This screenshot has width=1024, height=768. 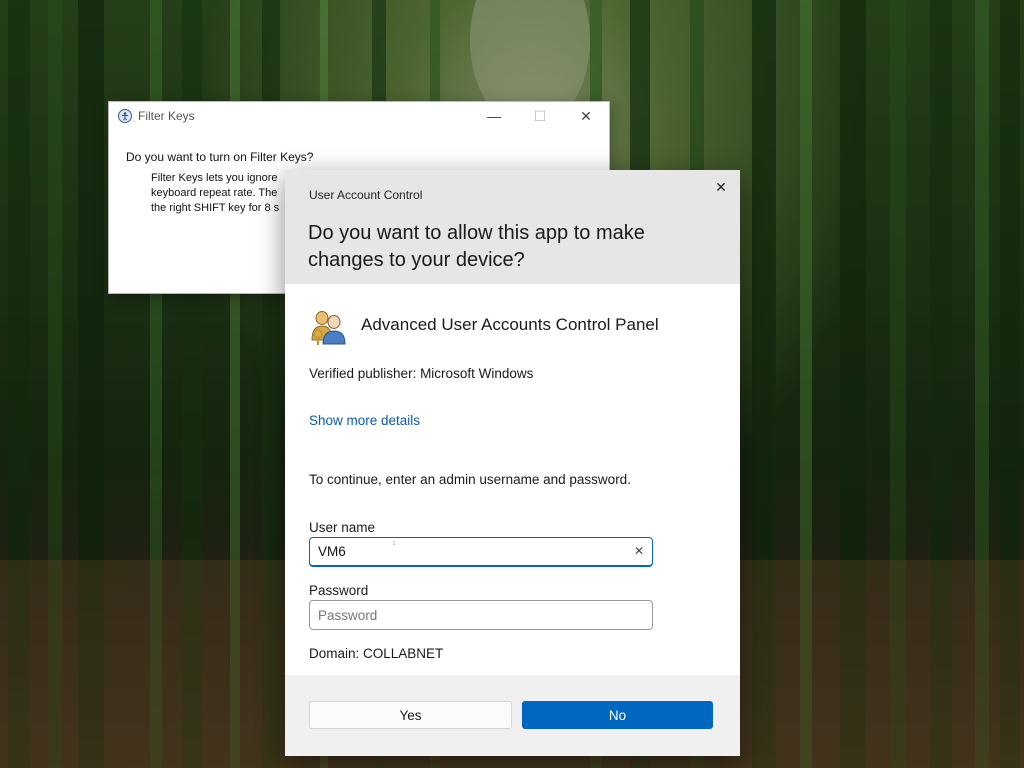 What do you see at coordinates (366, 195) in the screenshot?
I see `uac-title: User Account Control` at bounding box center [366, 195].